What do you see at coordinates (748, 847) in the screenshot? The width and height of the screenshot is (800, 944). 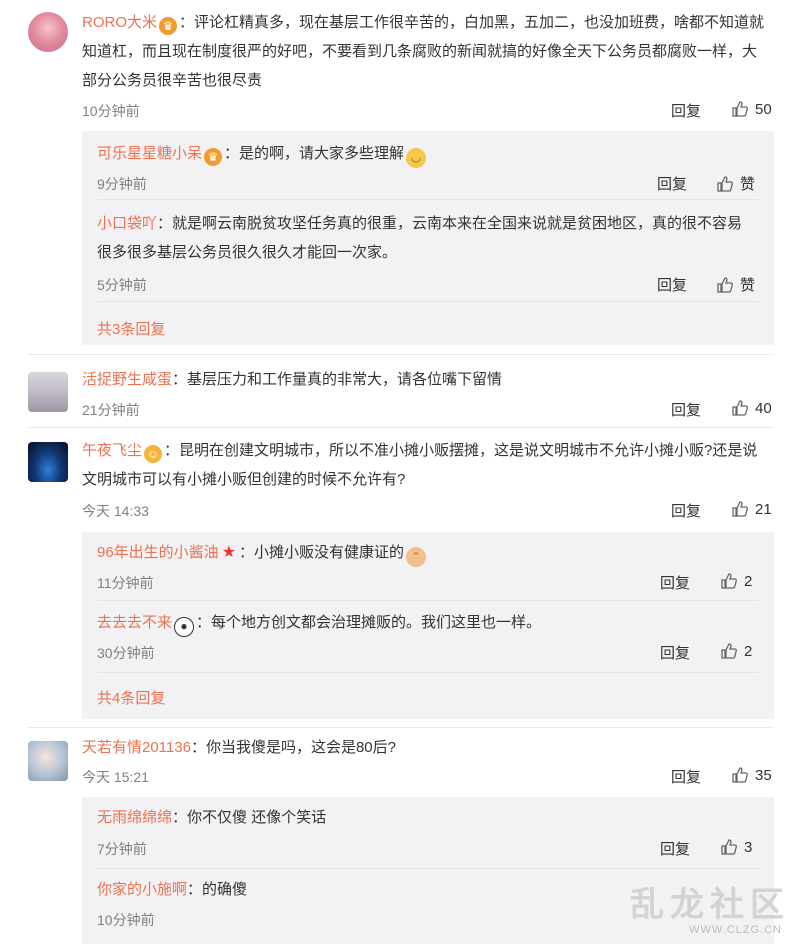 I see `like-count: 3` at bounding box center [748, 847].